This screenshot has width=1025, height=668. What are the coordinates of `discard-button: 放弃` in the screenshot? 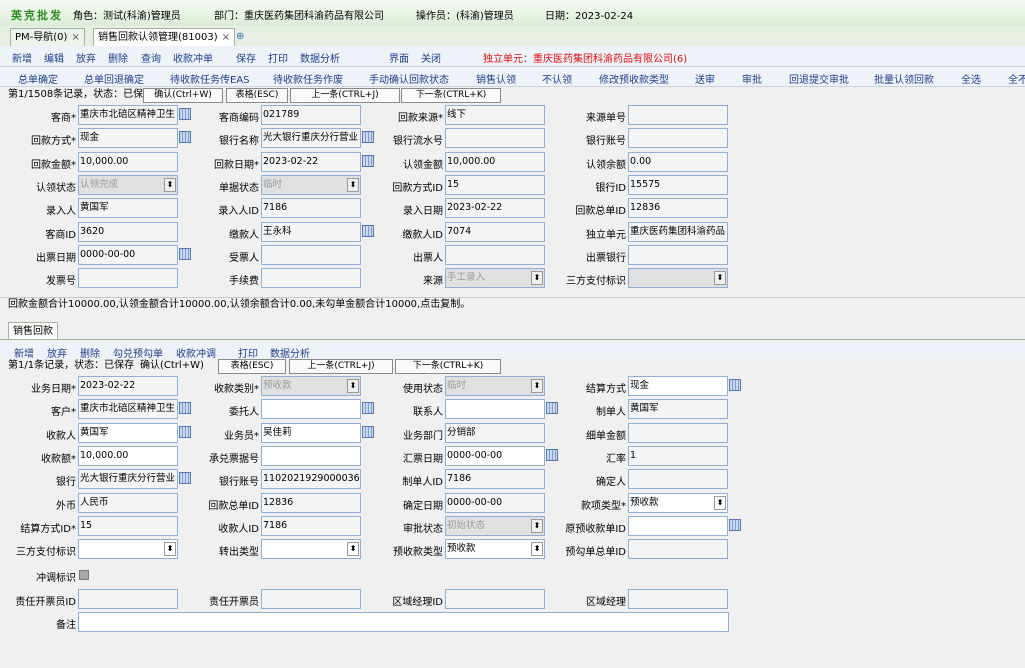 It's located at (86, 57).